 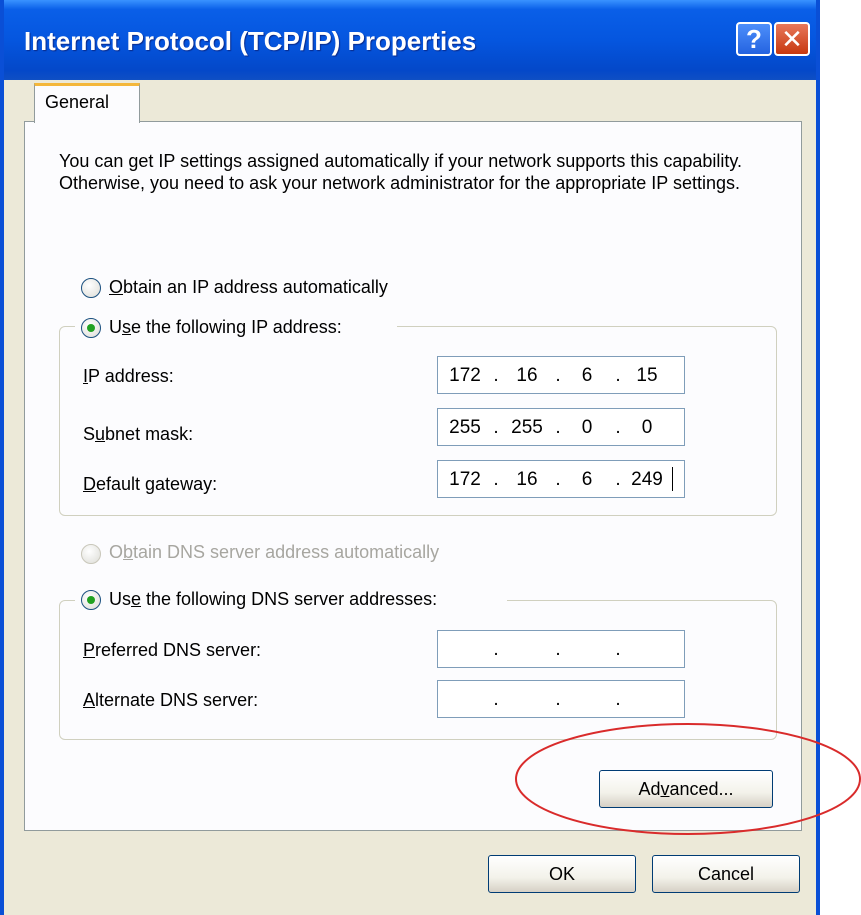 I want to click on cancel-button: Cancel, so click(x=726, y=874).